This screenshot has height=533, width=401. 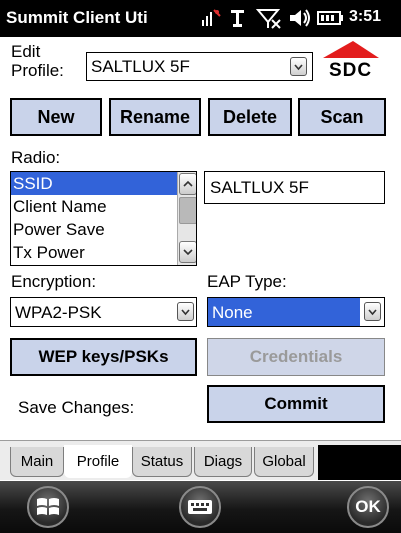 I want to click on radio-label: Radio:, so click(x=36, y=157).